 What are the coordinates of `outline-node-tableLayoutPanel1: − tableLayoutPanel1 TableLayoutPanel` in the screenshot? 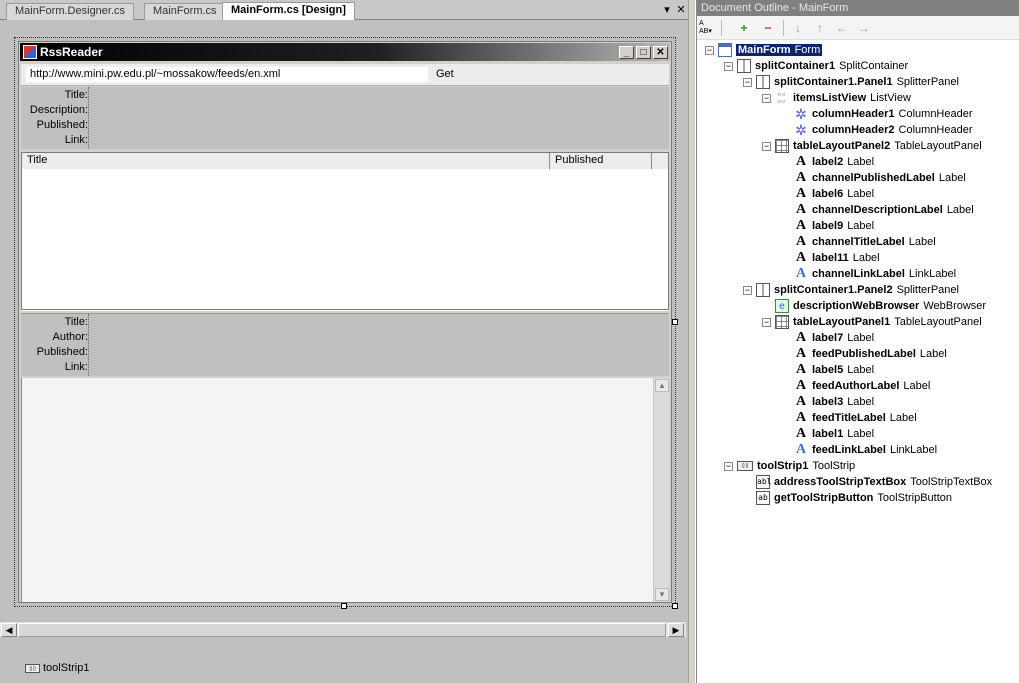 It's located at (872, 322).